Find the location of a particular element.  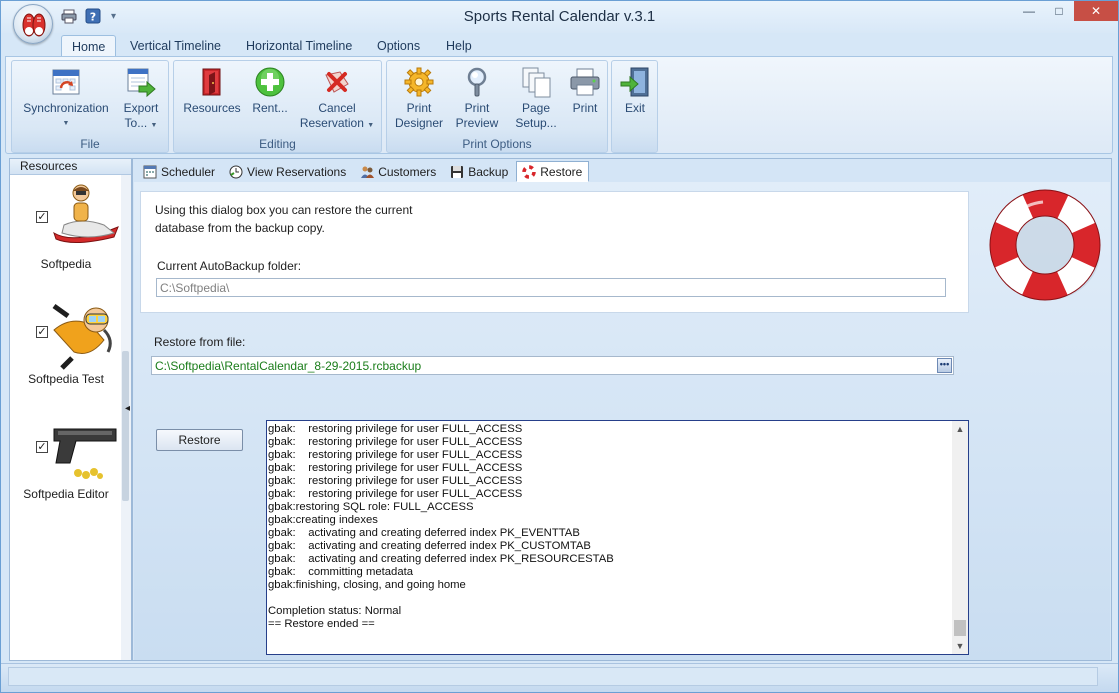

add-icon is located at coordinates (270, 82).